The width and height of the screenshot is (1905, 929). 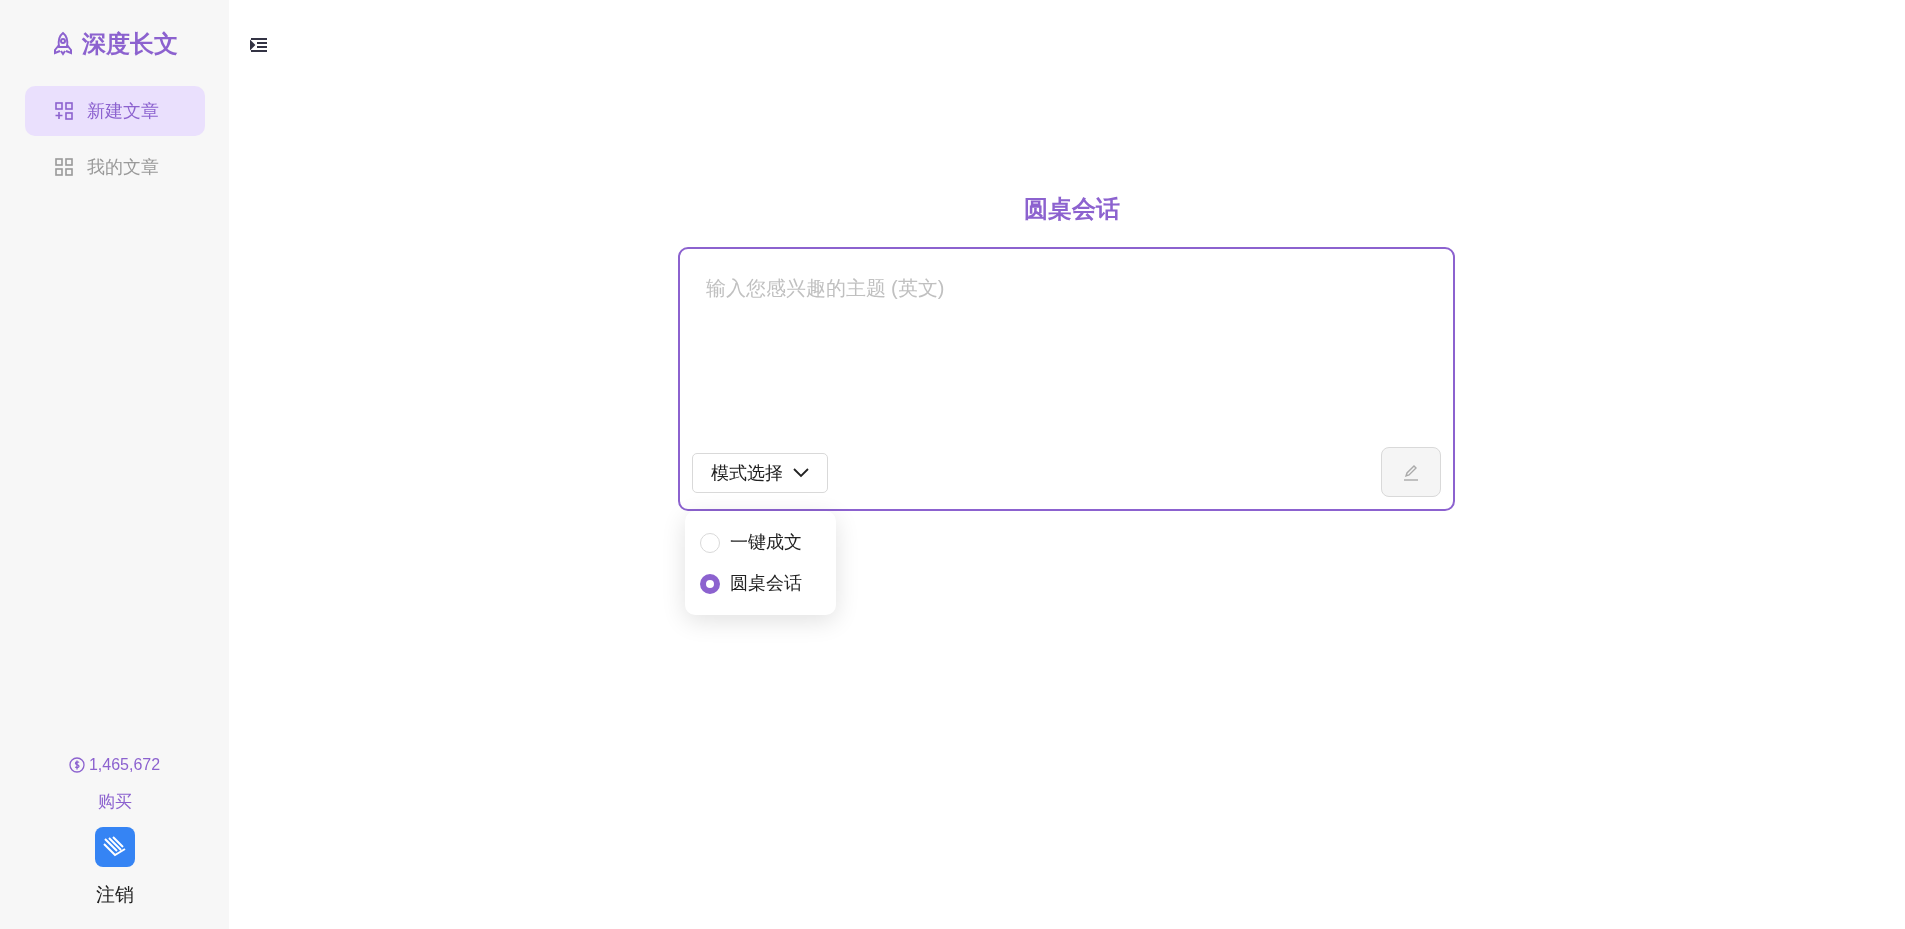 I want to click on add-grid-icon, so click(x=63, y=111).